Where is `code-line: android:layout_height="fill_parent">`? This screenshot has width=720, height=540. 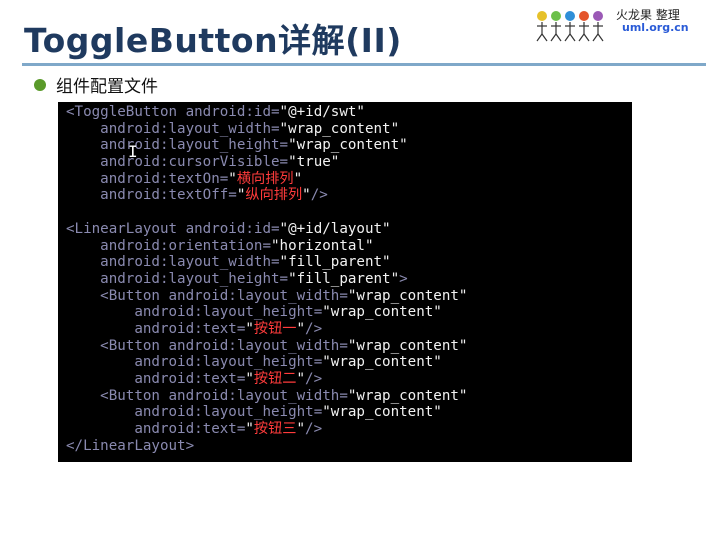
code-line: android:layout_height="fill_parent"> is located at coordinates (237, 278).